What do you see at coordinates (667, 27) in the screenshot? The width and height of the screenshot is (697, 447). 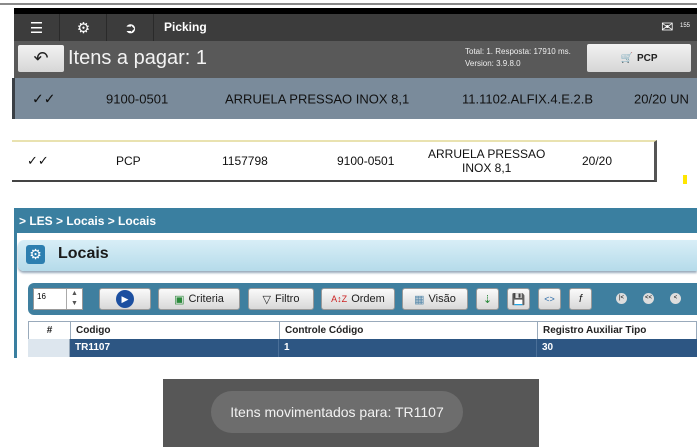 I see `mail-icon: ✉` at bounding box center [667, 27].